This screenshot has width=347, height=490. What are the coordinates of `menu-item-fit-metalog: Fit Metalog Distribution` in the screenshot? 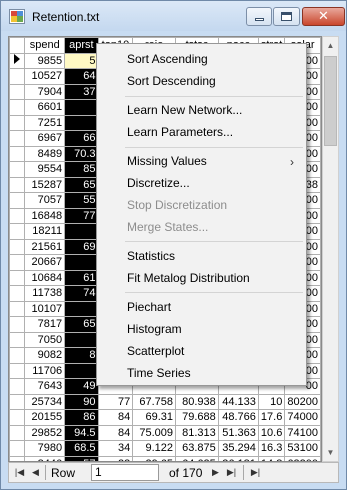 It's located at (188, 278).